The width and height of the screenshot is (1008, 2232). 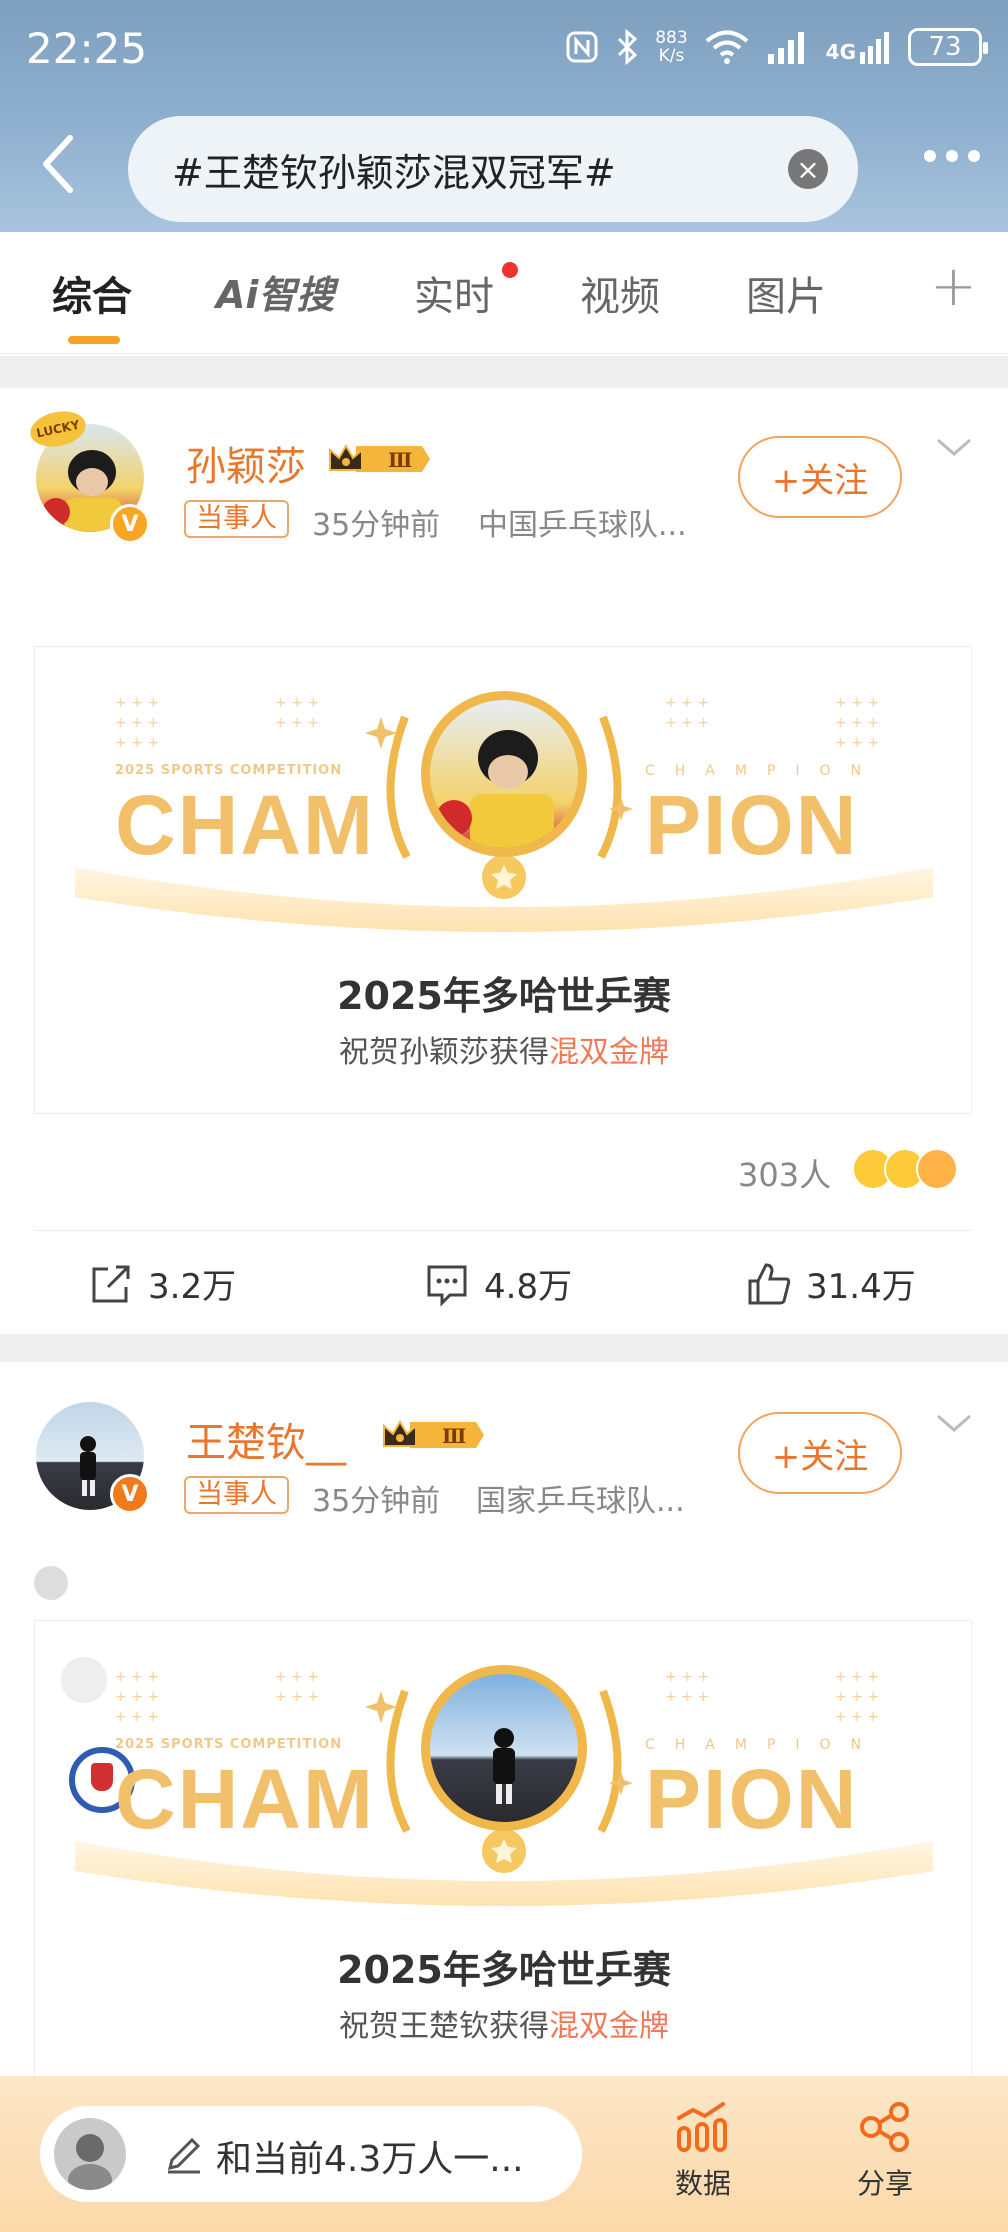 What do you see at coordinates (510, 270) in the screenshot?
I see `realtime-notification-dot` at bounding box center [510, 270].